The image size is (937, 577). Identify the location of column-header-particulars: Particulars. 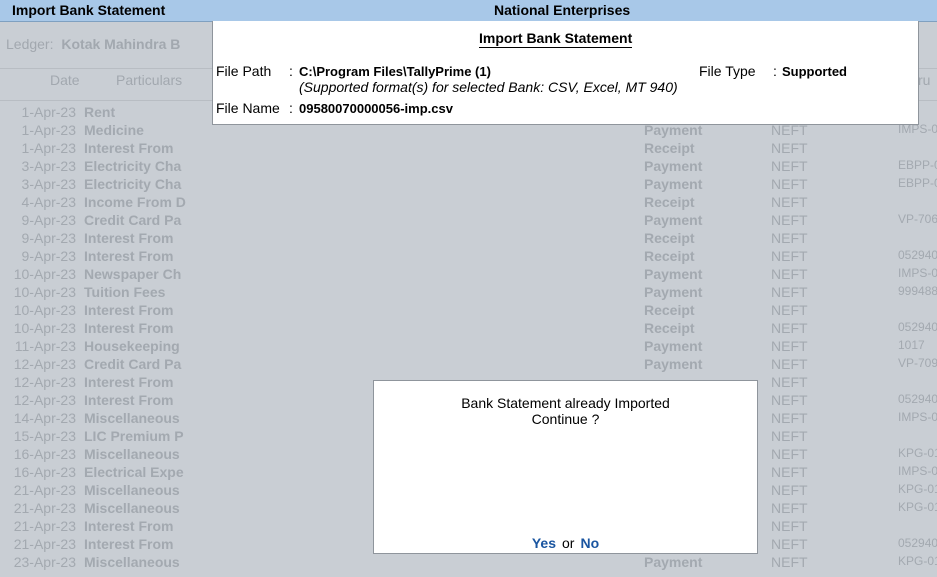
(149, 80).